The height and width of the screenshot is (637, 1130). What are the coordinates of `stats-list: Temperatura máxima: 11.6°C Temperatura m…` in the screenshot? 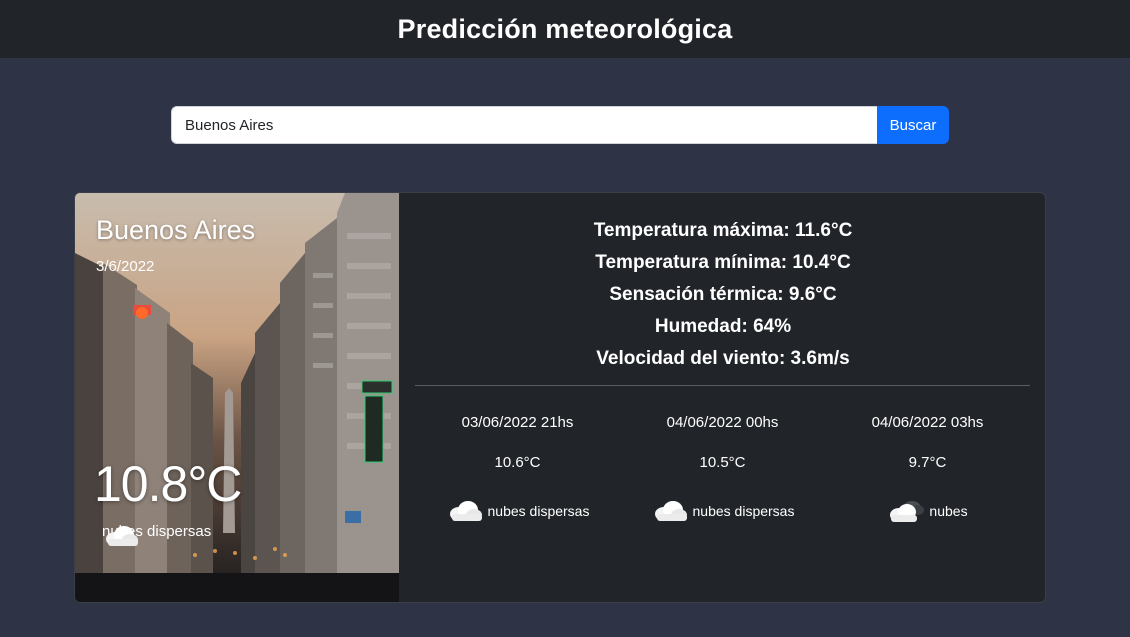 It's located at (722, 297).